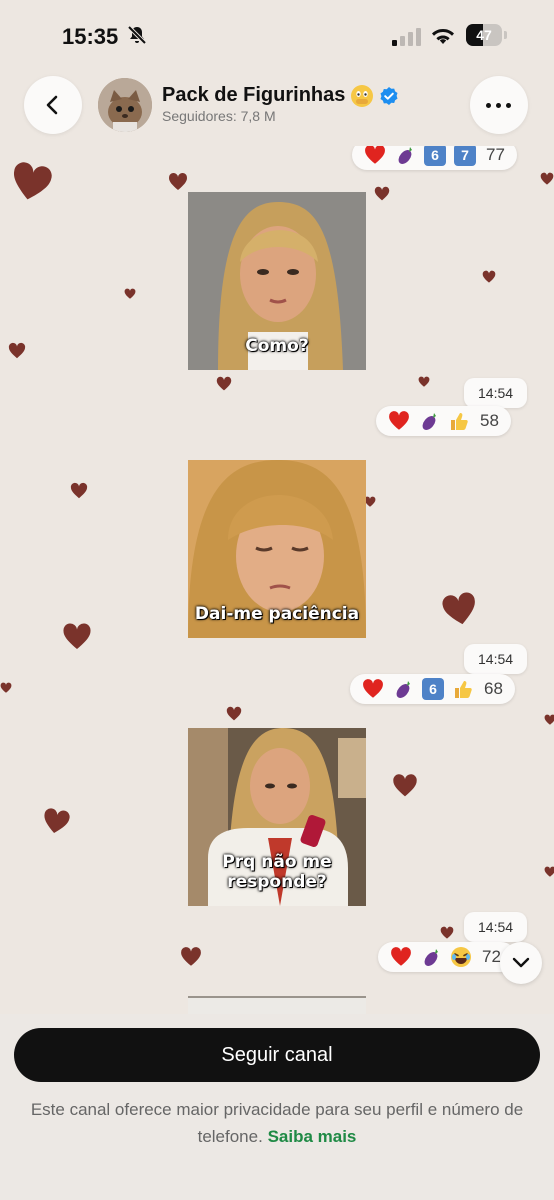  I want to click on back-button, so click(53, 105).